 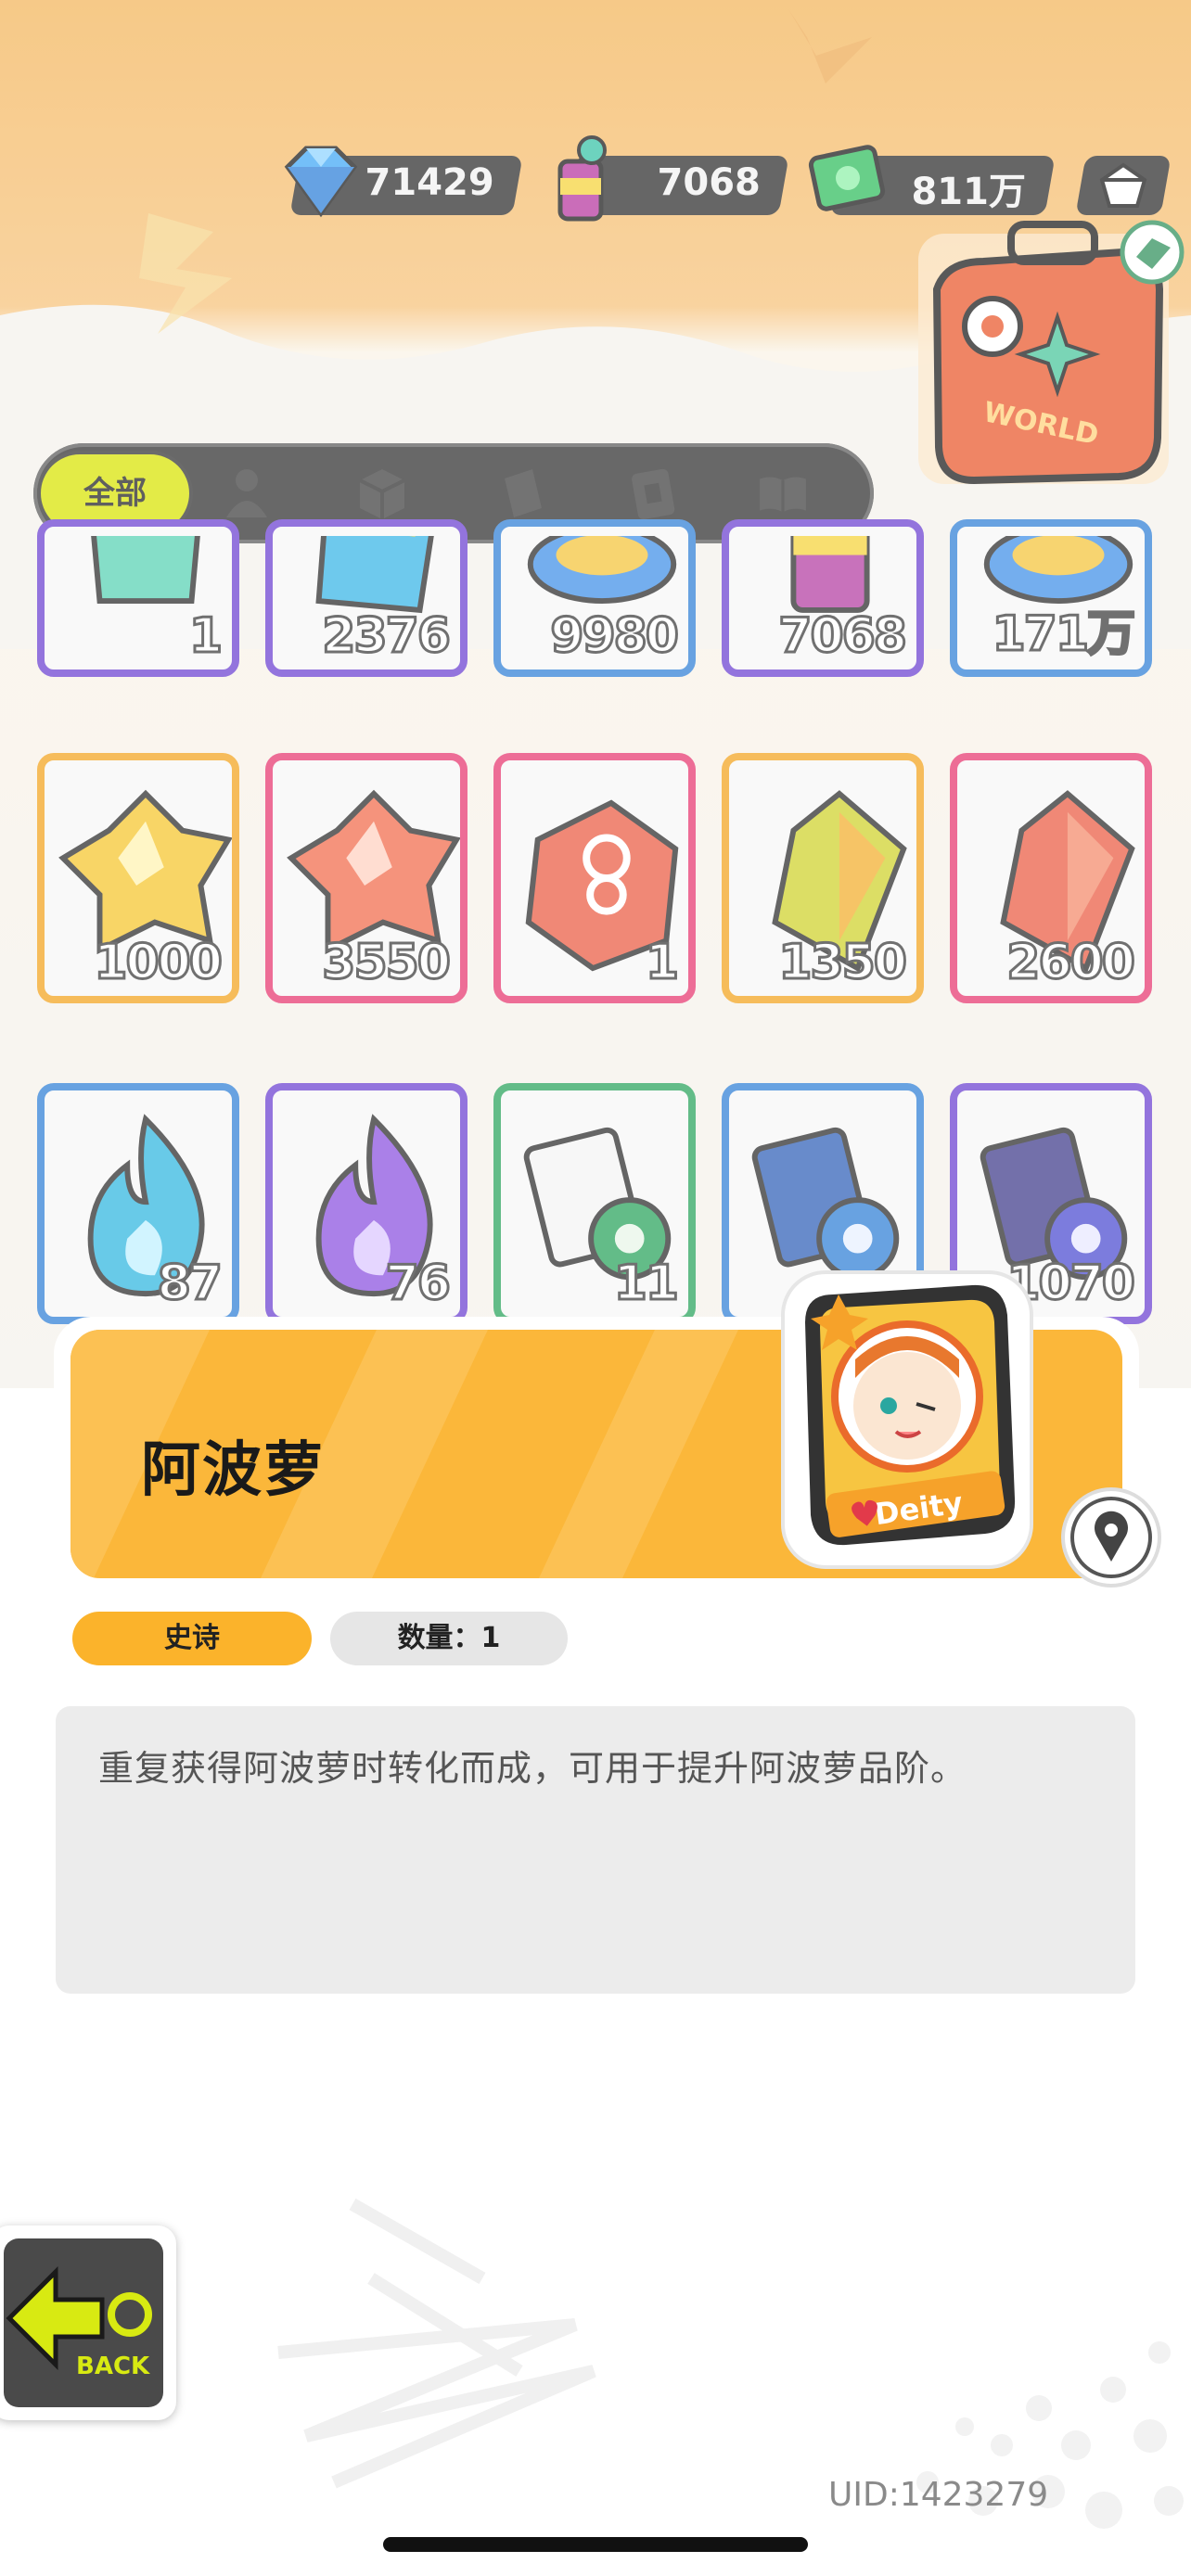 What do you see at coordinates (449, 1639) in the screenshot?
I see `quantity-badge: 数量：1` at bounding box center [449, 1639].